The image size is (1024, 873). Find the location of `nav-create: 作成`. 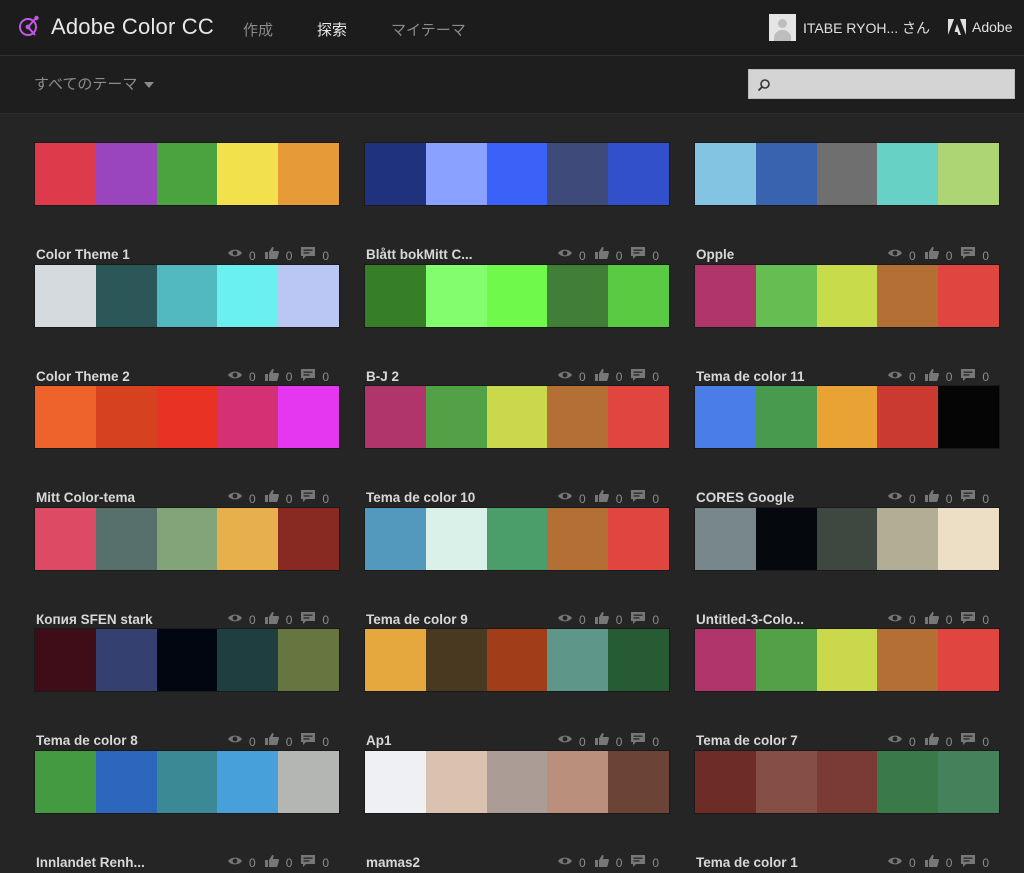

nav-create: 作成 is located at coordinates (258, 29).